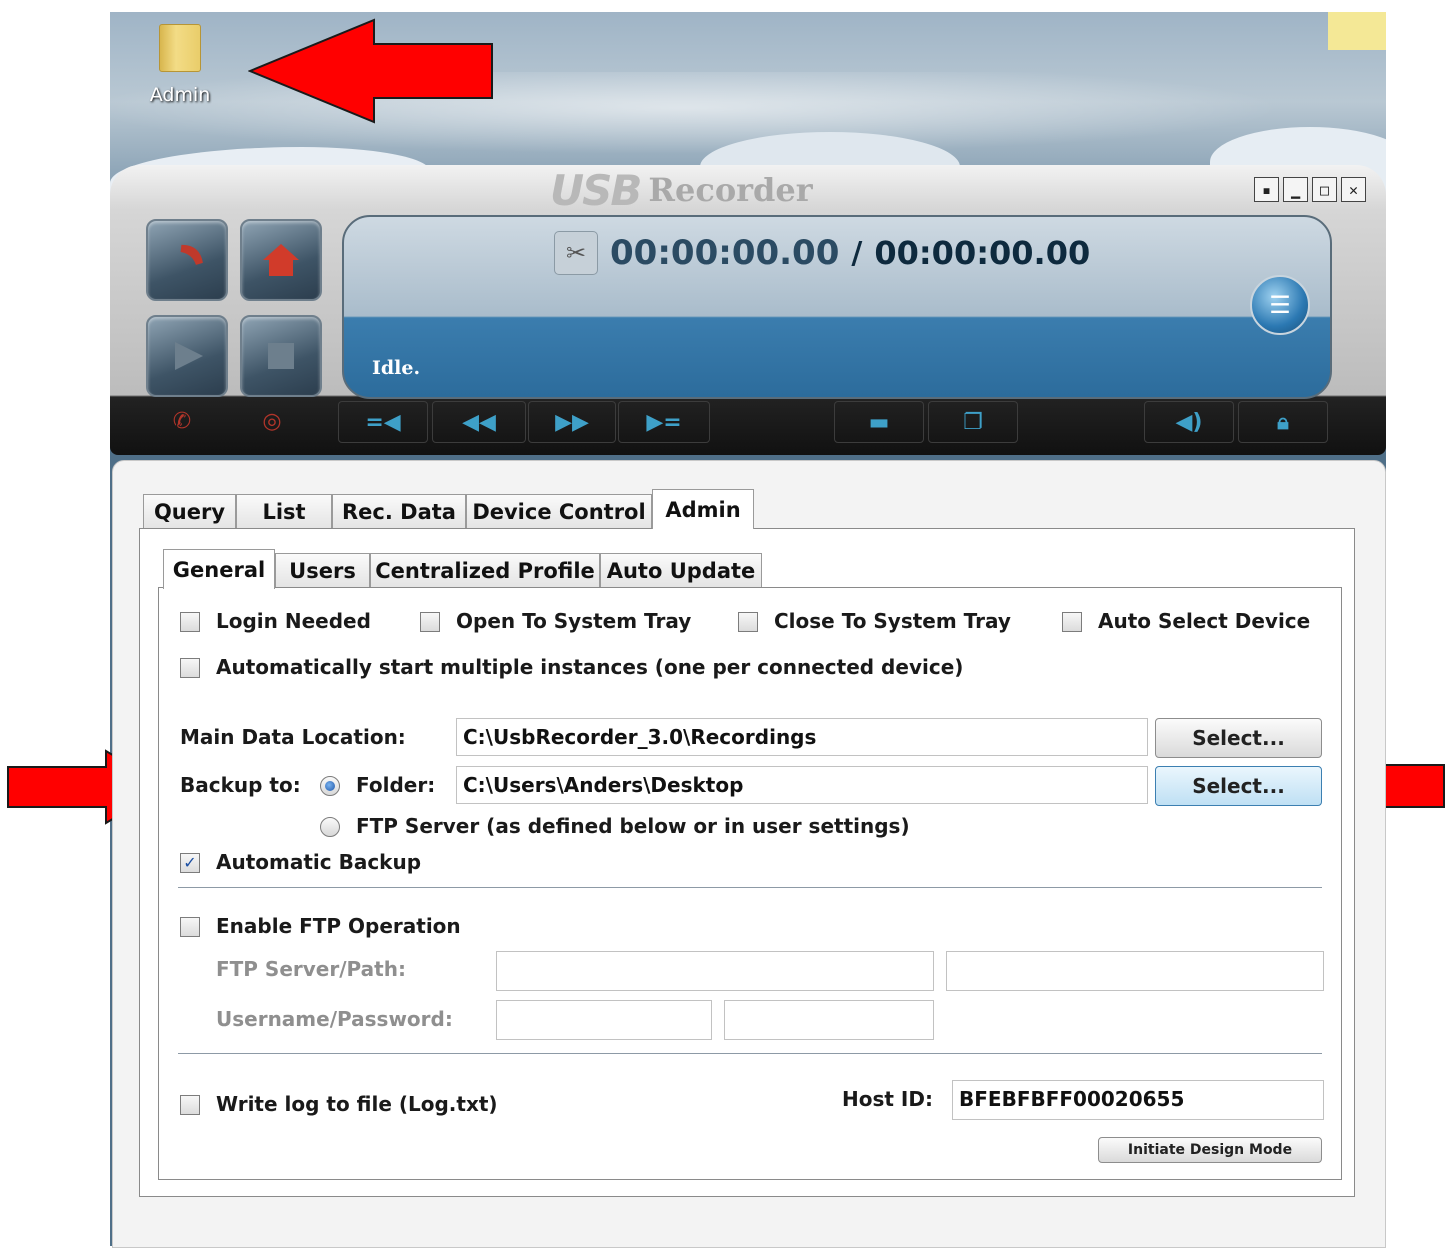 Image resolution: width=1446 pixels, height=1248 pixels. I want to click on window-controls: ▪ ▁ □ ✕, so click(1310, 189).